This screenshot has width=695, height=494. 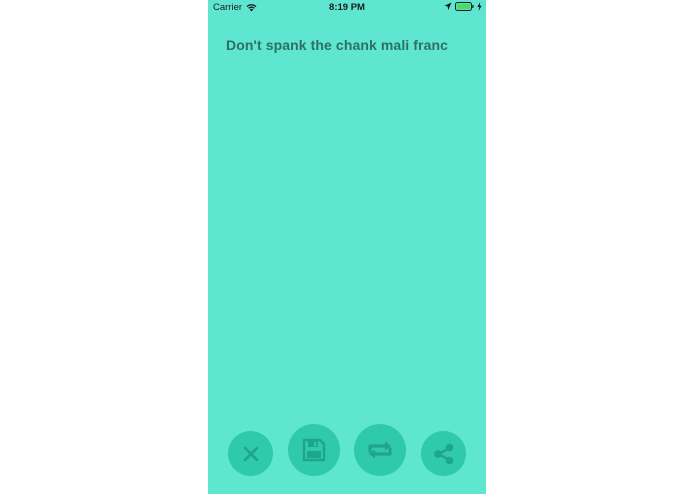 What do you see at coordinates (347, 8) in the screenshot?
I see `status-bar: Carrier 8:19 PM` at bounding box center [347, 8].